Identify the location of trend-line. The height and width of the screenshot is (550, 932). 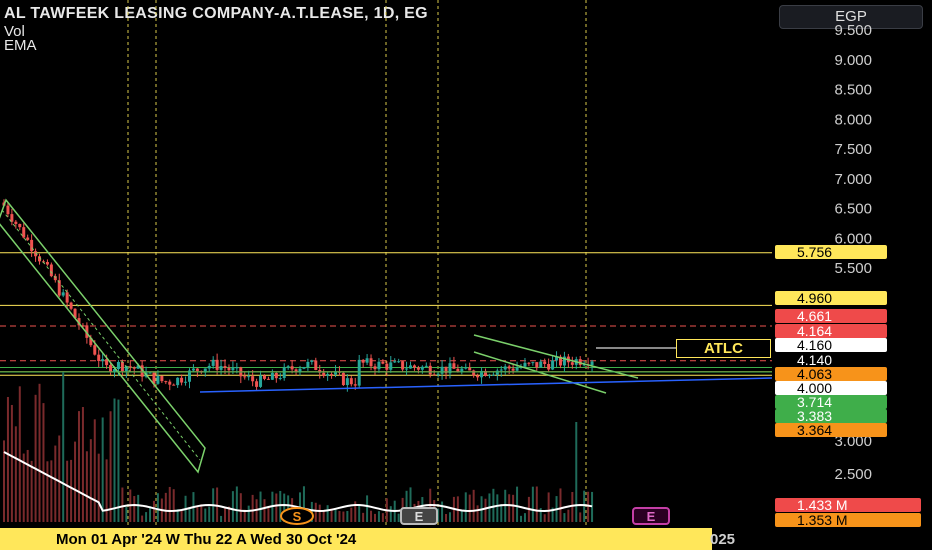
(486, 385).